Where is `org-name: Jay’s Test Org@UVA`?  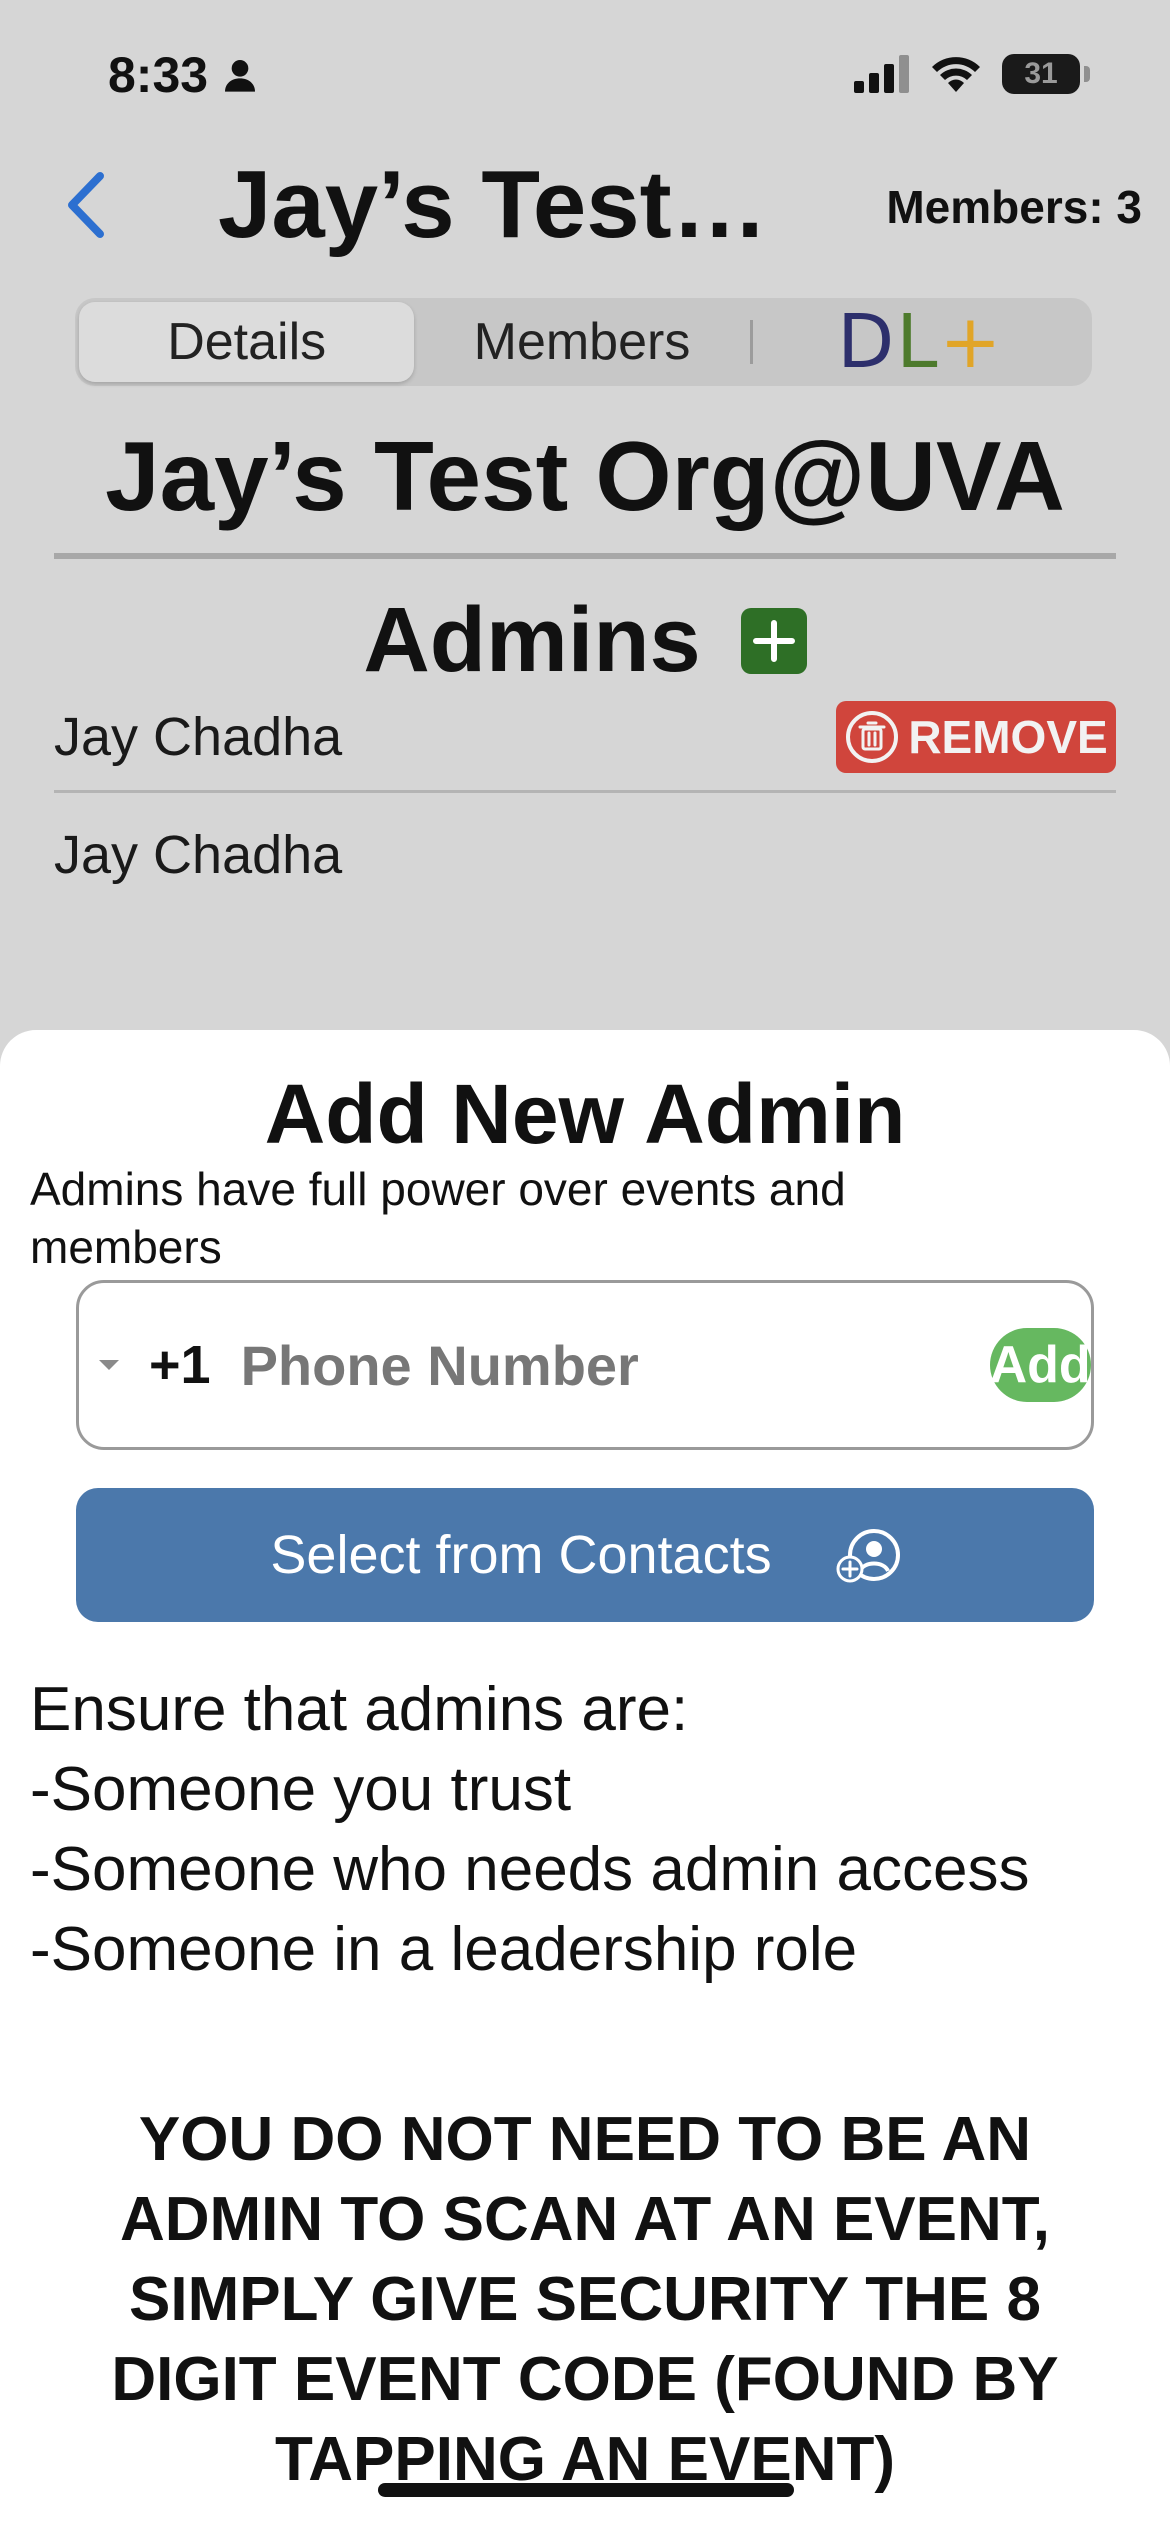
org-name: Jay’s Test Org@UVA is located at coordinates (585, 476).